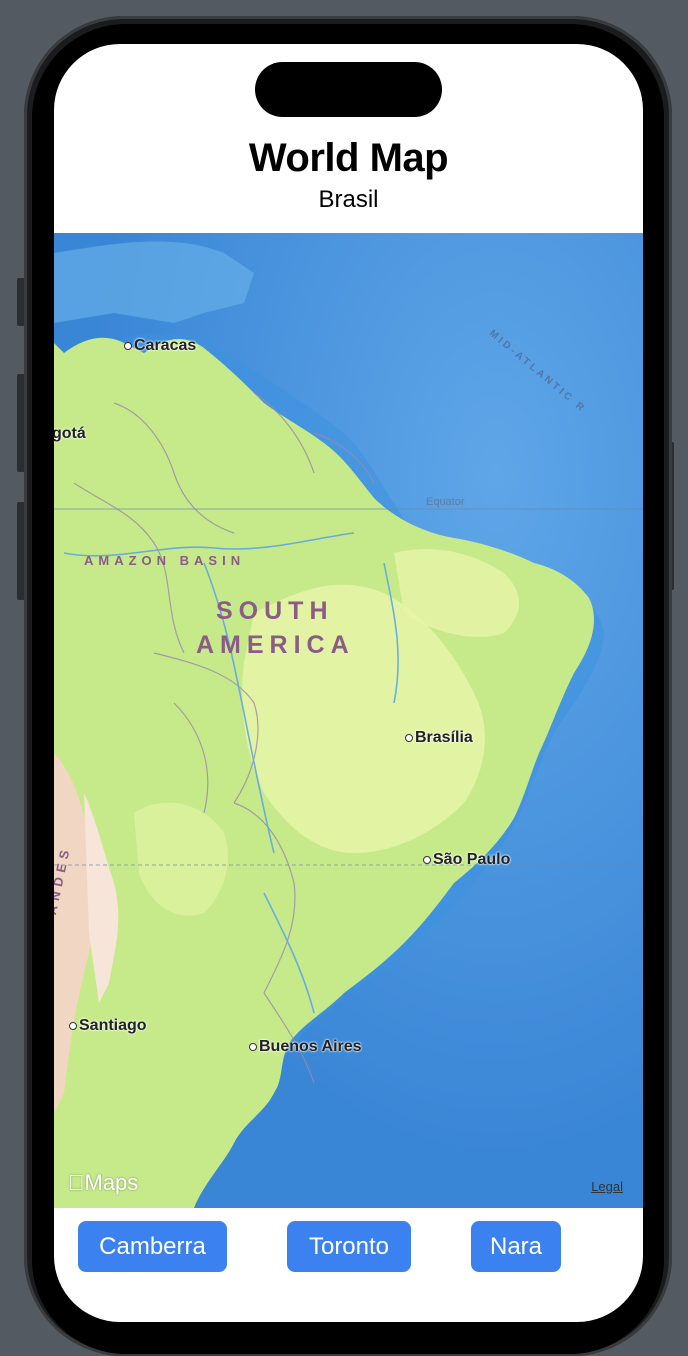  I want to click on city-label: São Paulo, so click(472, 859).